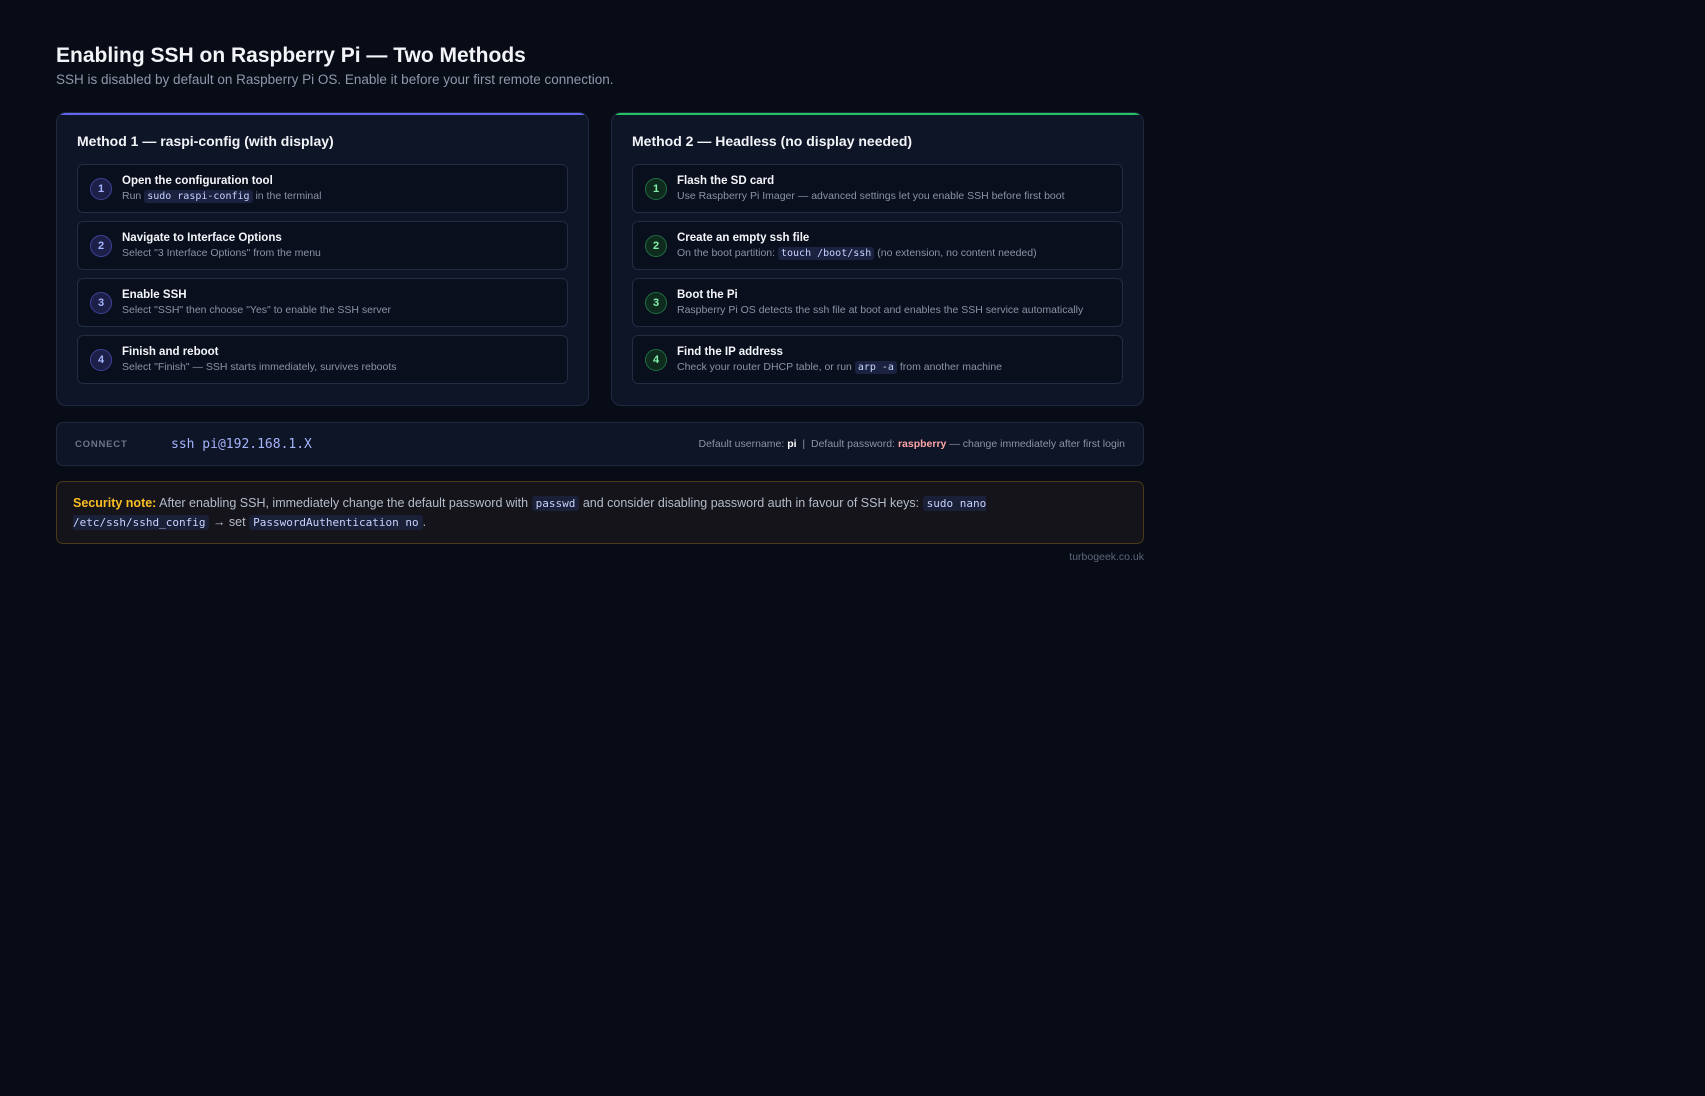 Image resolution: width=1705 pixels, height=1096 pixels. What do you see at coordinates (875, 367) in the screenshot?
I see `code-snippet: arp -a` at bounding box center [875, 367].